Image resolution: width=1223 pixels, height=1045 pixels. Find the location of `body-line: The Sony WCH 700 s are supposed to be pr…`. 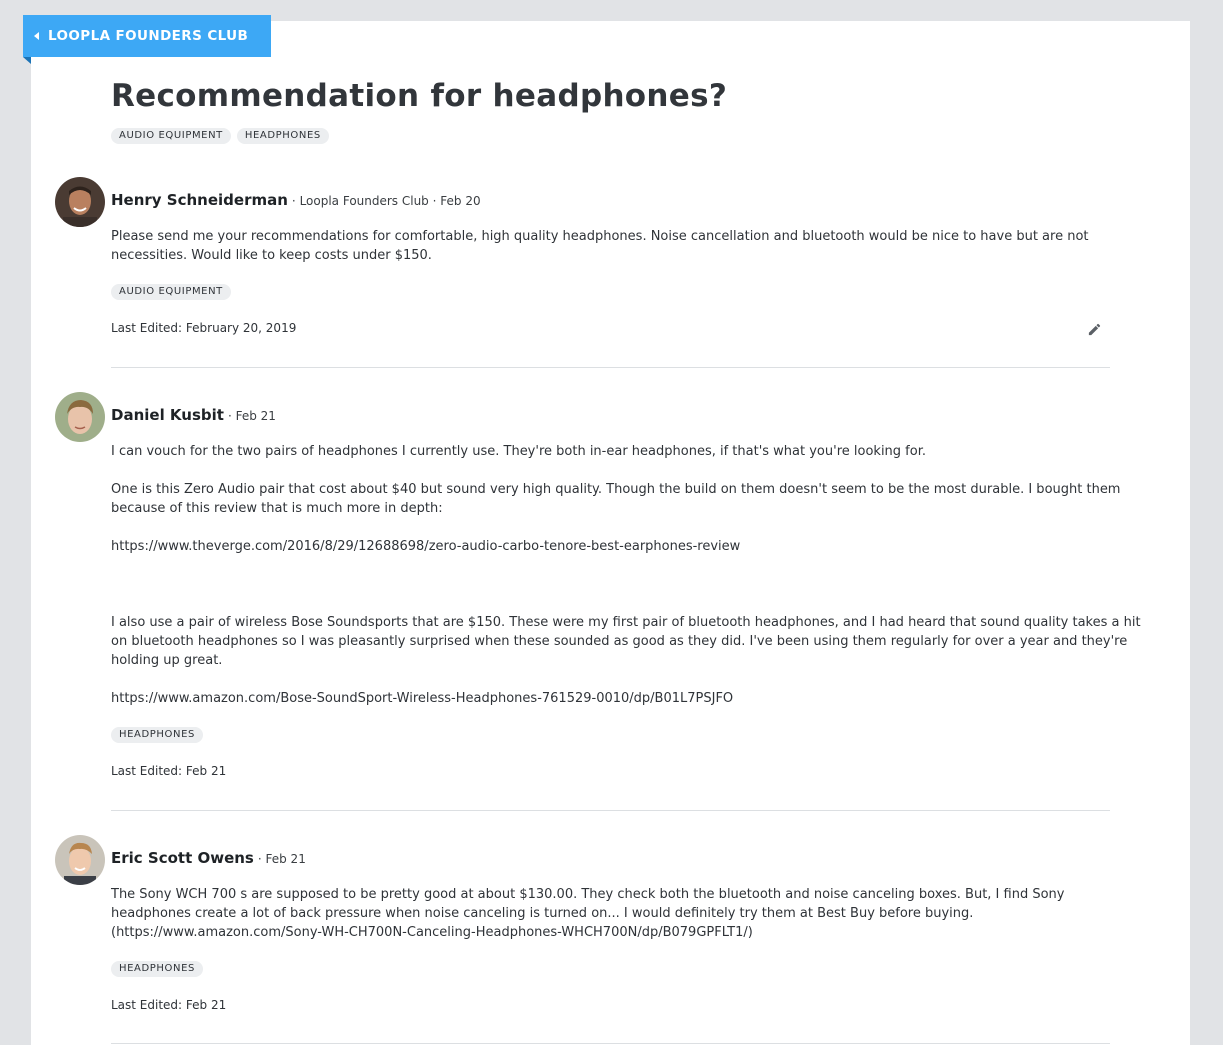

body-line: The Sony WCH 700 s are supposed to be pr… is located at coordinates (588, 894).